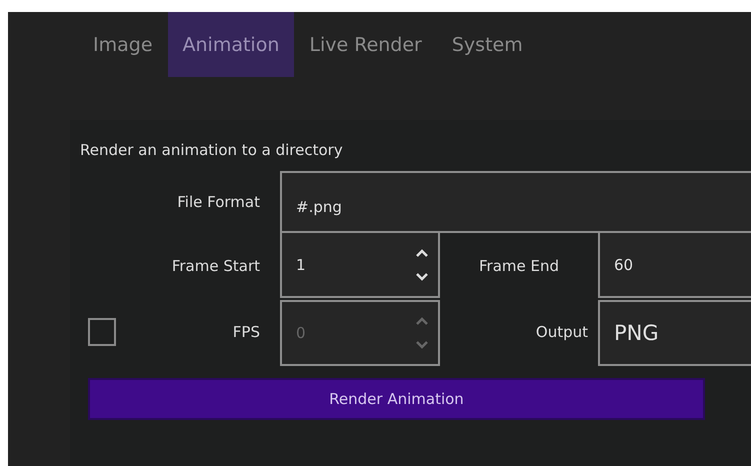 This screenshot has height=466, width=751. I want to click on field-label: File Format, so click(218, 202).